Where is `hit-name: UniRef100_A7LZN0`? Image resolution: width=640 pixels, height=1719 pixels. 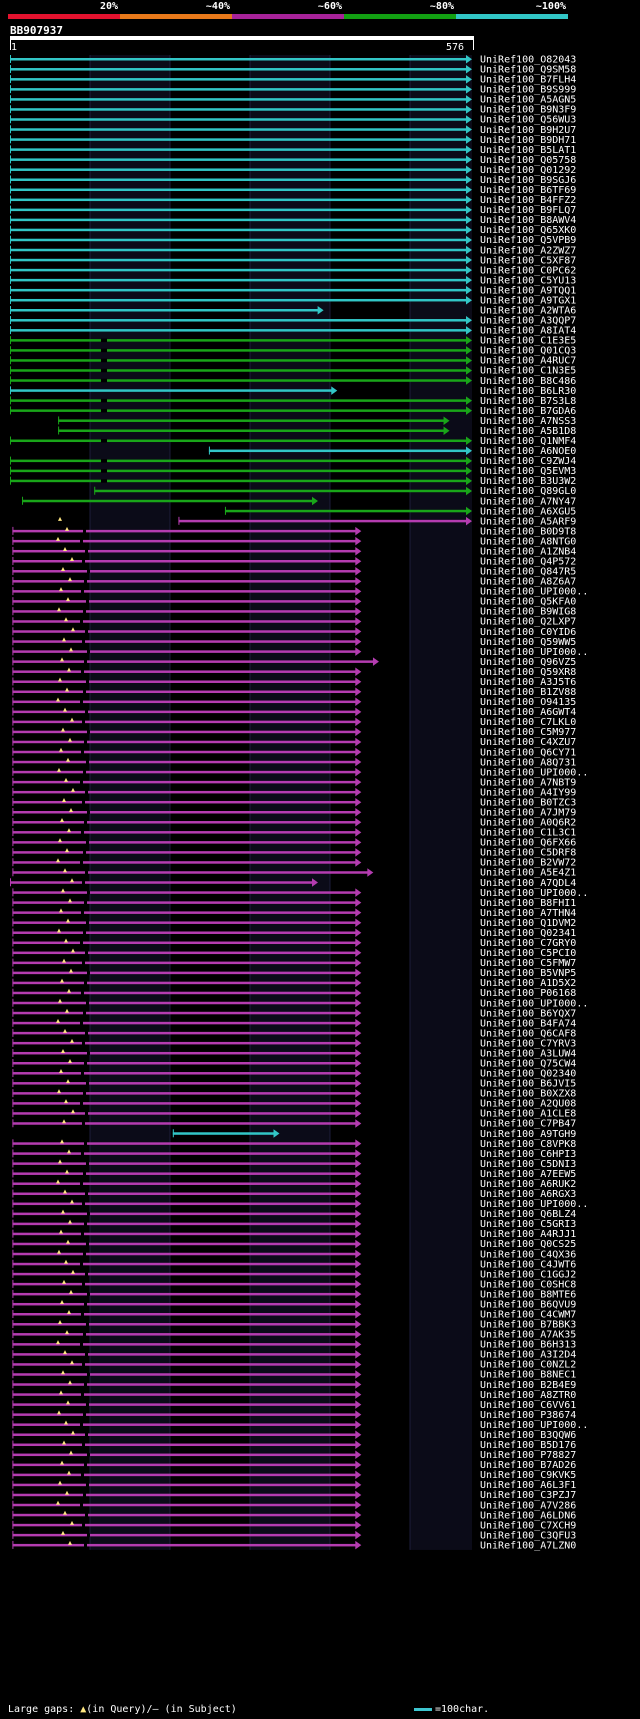
hit-name: UniRef100_A7LZN0 is located at coordinates (528, 1545).